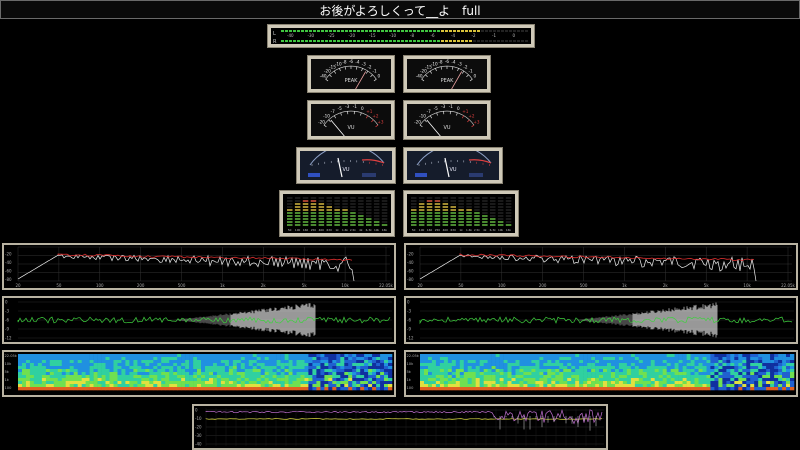 Image resolution: width=800 pixels, height=450 pixels. What do you see at coordinates (345, 170) in the screenshot?
I see `dial-label: VU` at bounding box center [345, 170].